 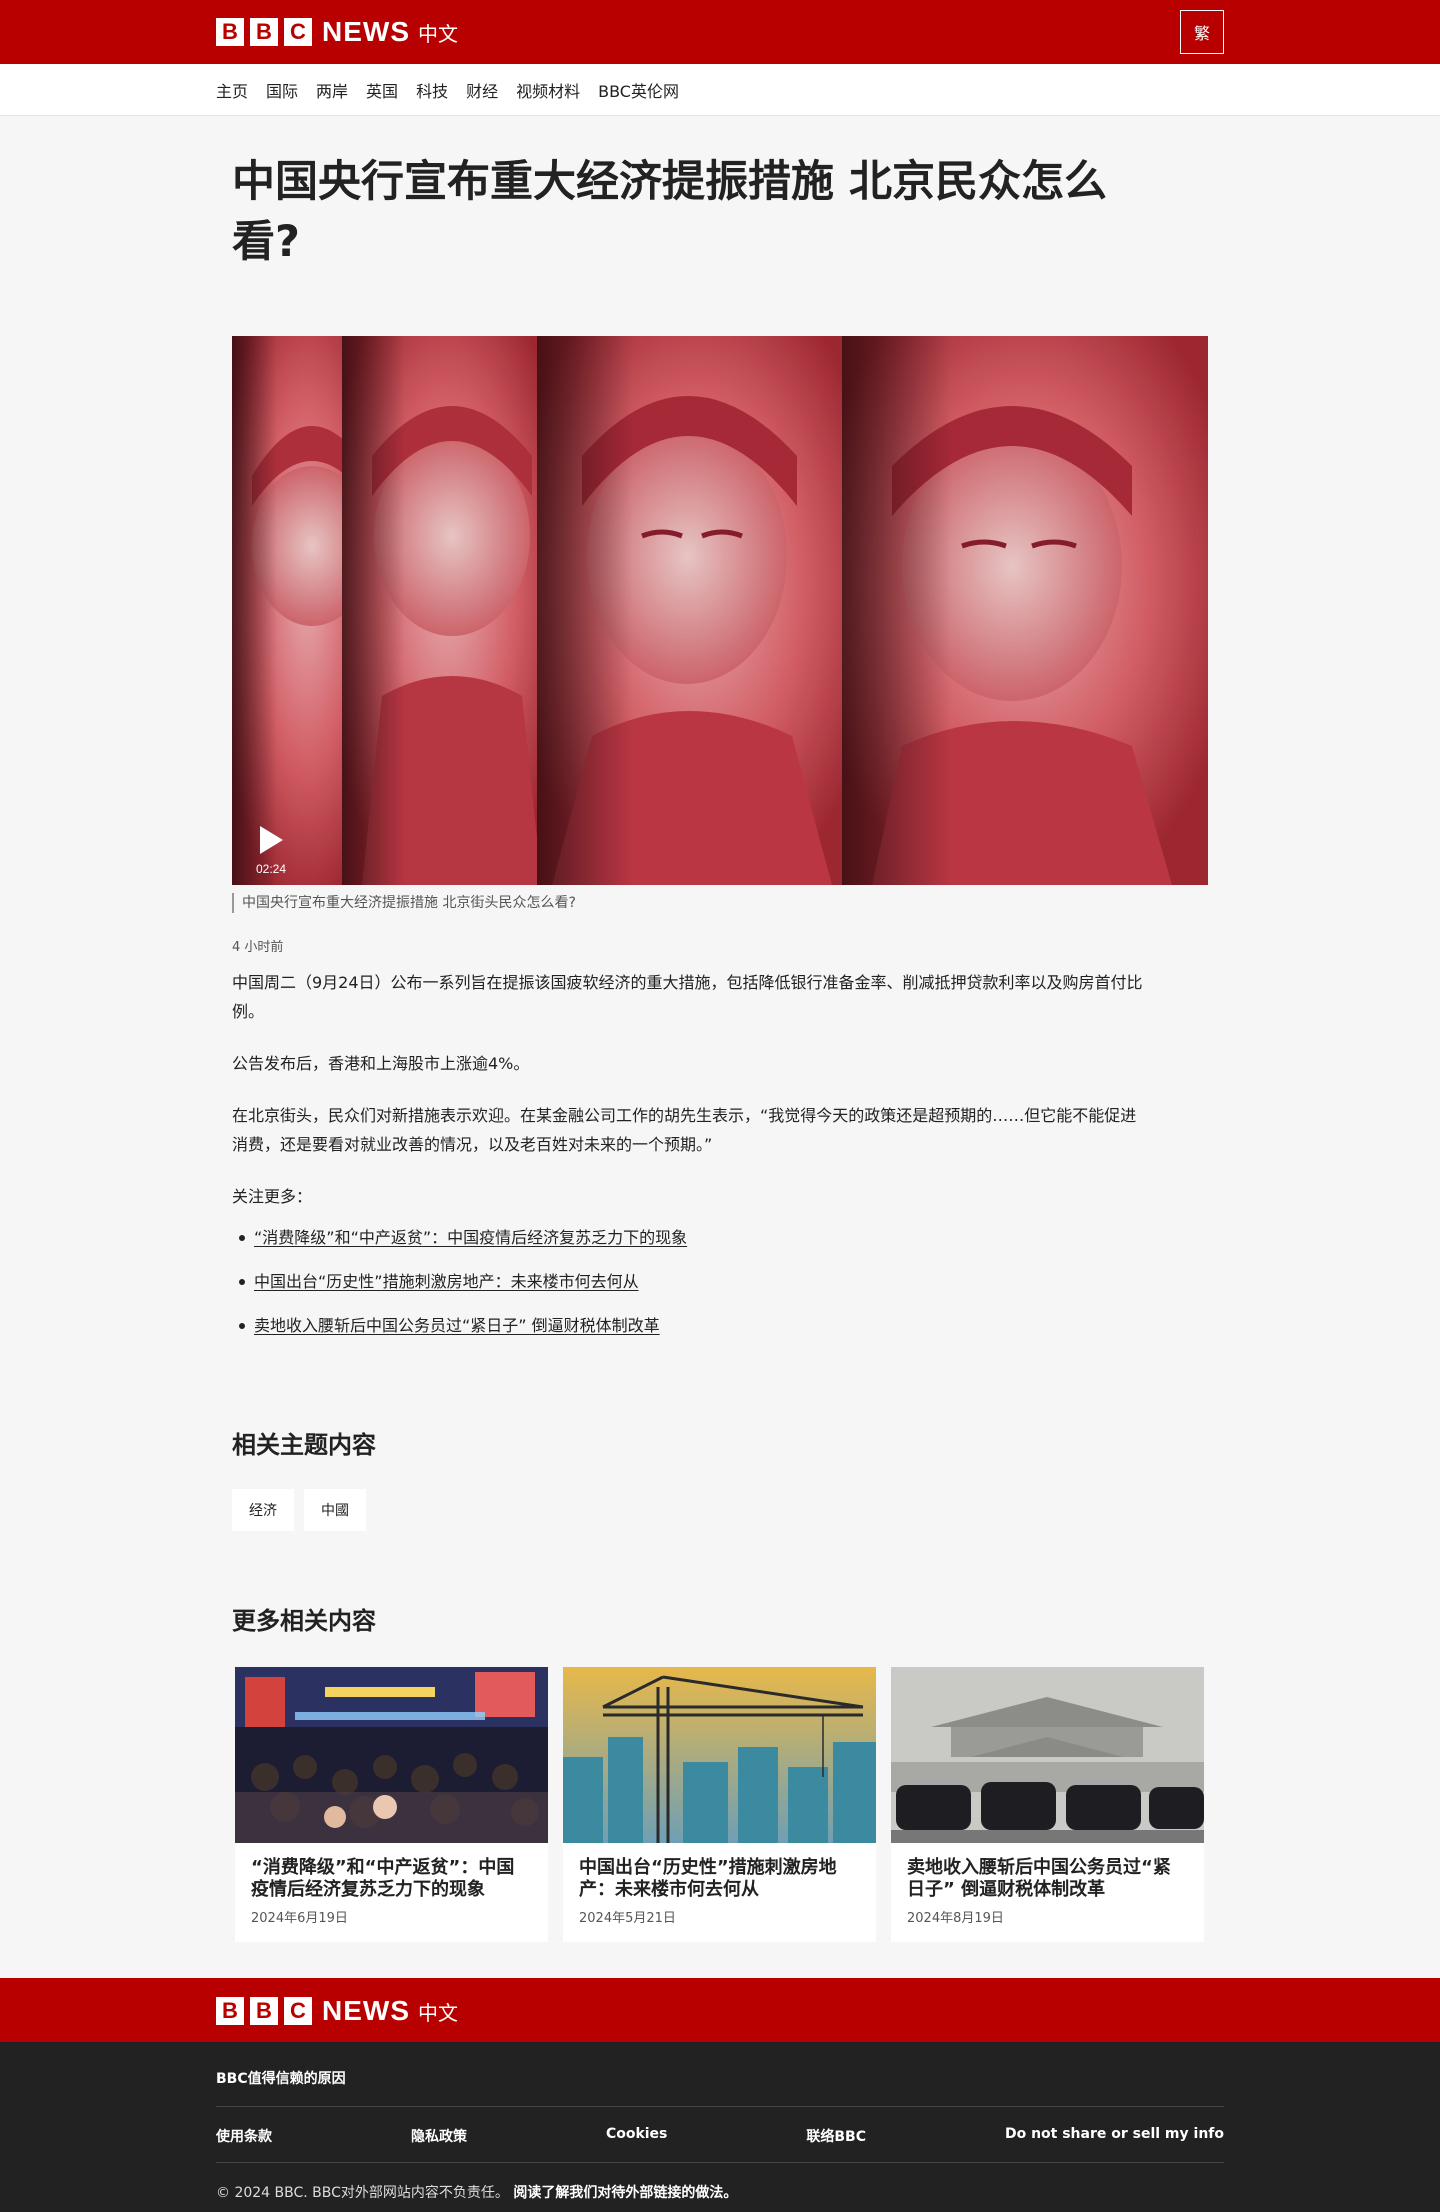 What do you see at coordinates (708, 1878) in the screenshot?
I see `card-title: 中国出台“历史性”措施刺激房地产：未来楼市何去何从` at bounding box center [708, 1878].